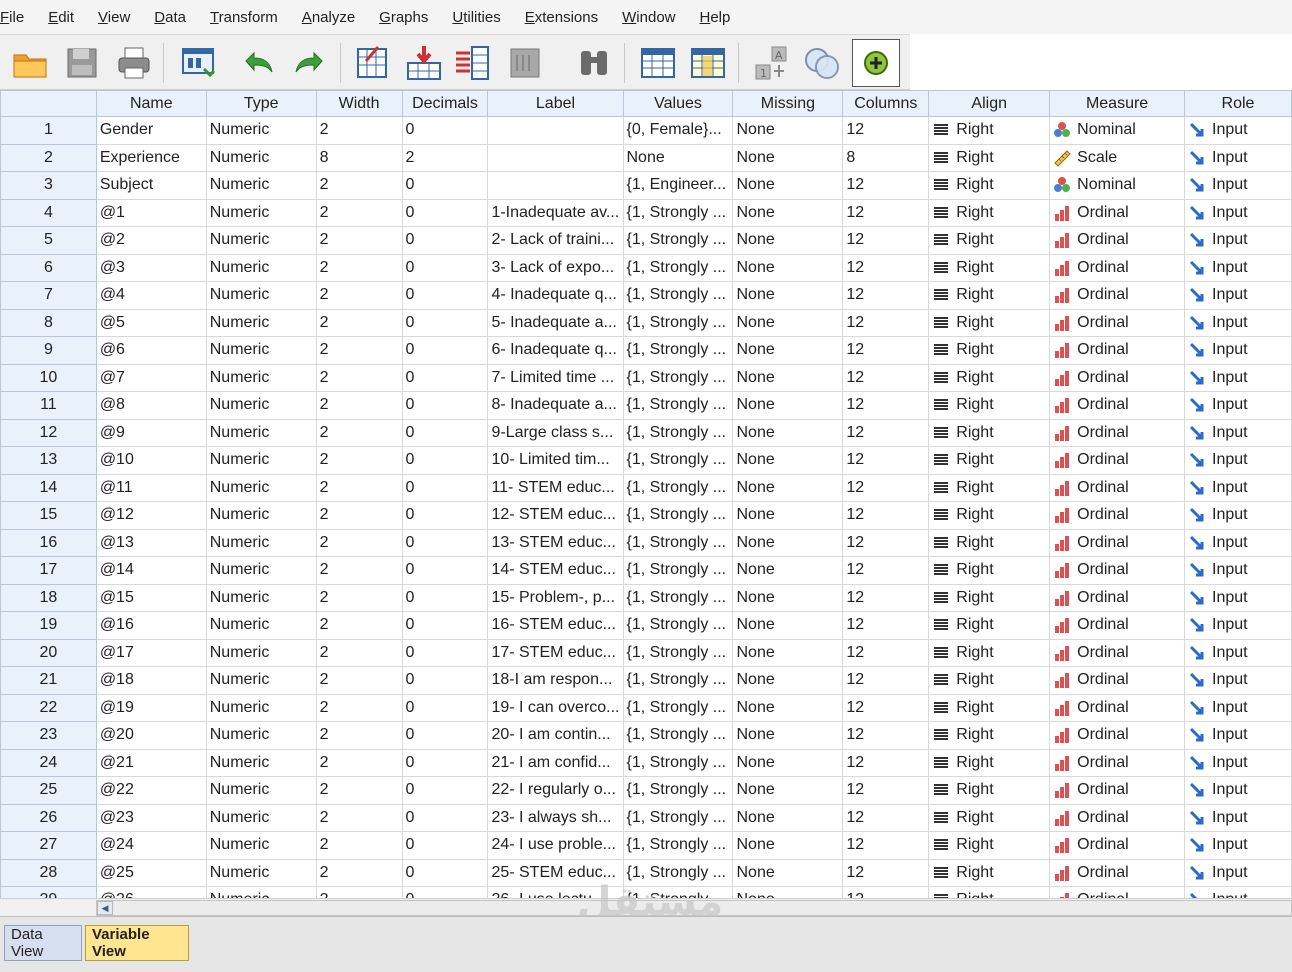 The height and width of the screenshot is (972, 1292). Describe the element at coordinates (151, 625) in the screenshot. I see `cell-name: @16` at that location.